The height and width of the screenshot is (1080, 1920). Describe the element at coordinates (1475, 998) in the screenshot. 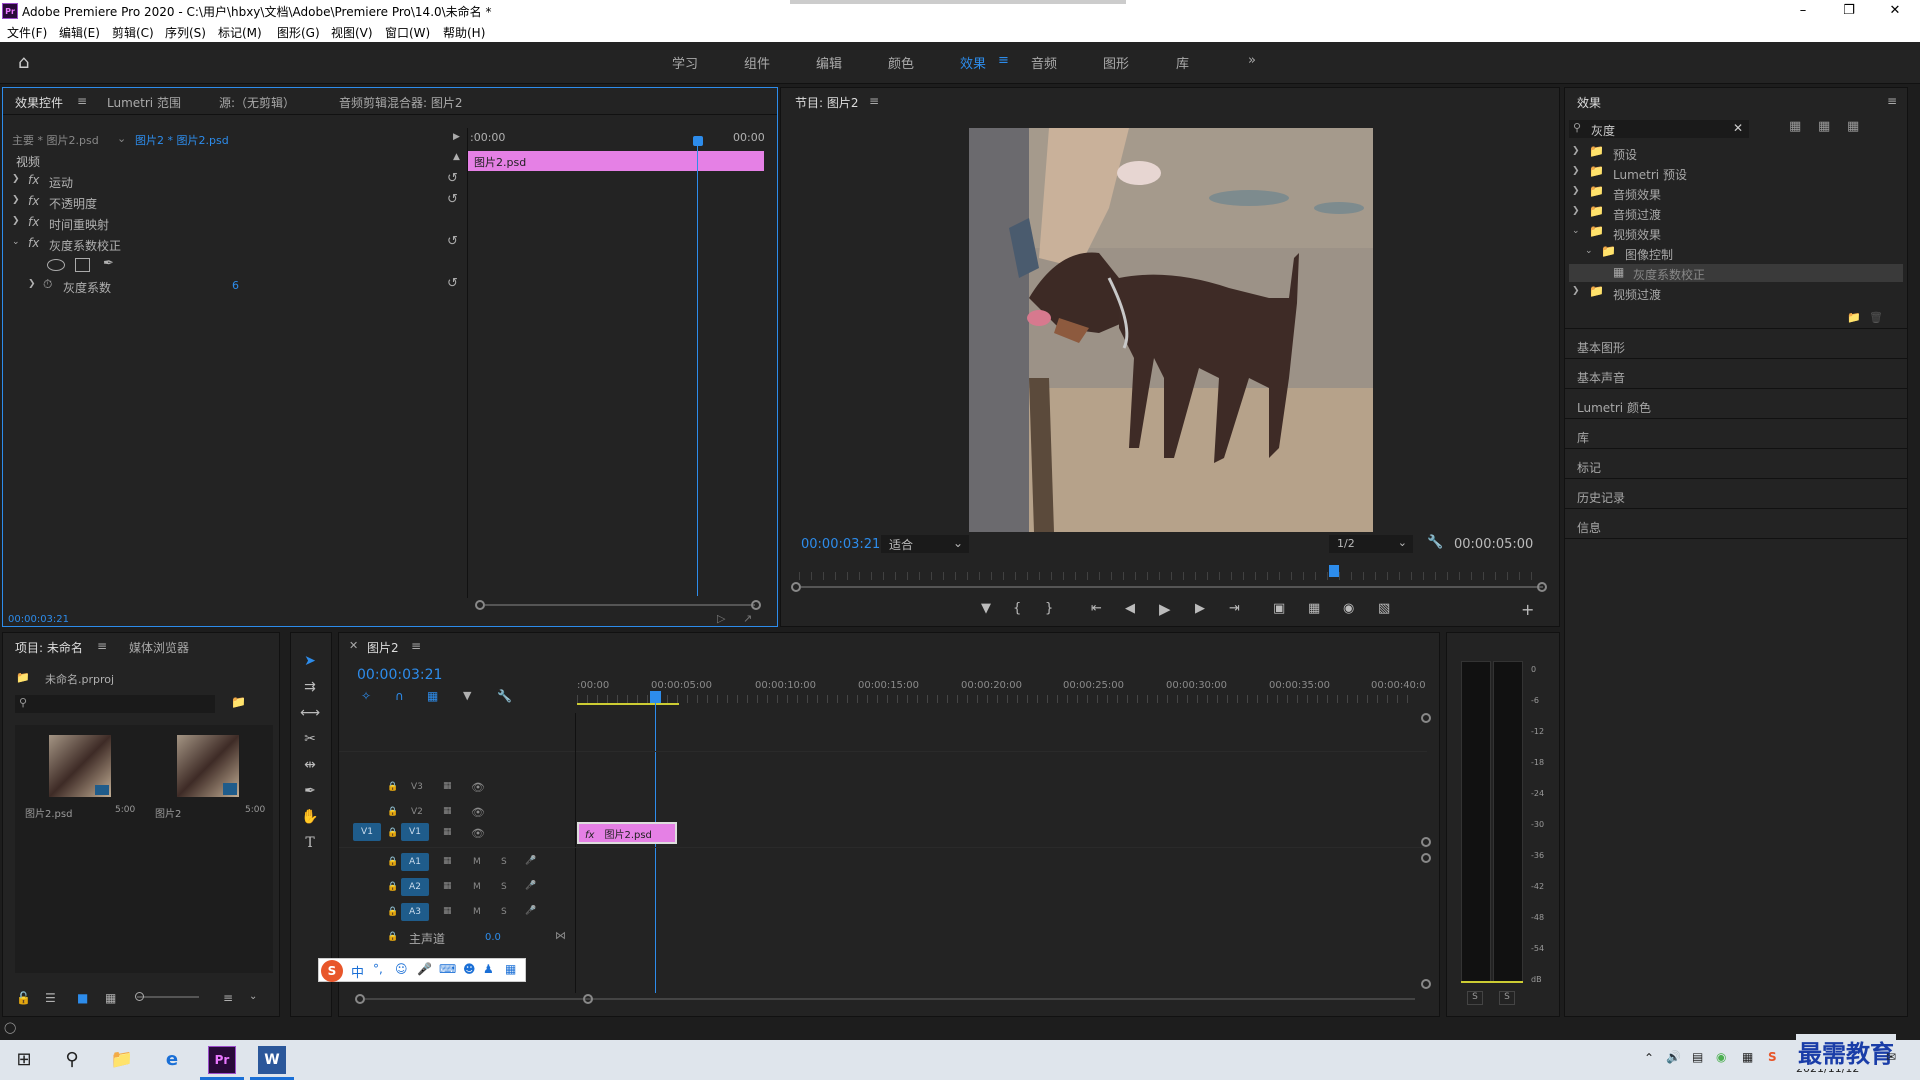

I see `solo-left-button: S` at that location.